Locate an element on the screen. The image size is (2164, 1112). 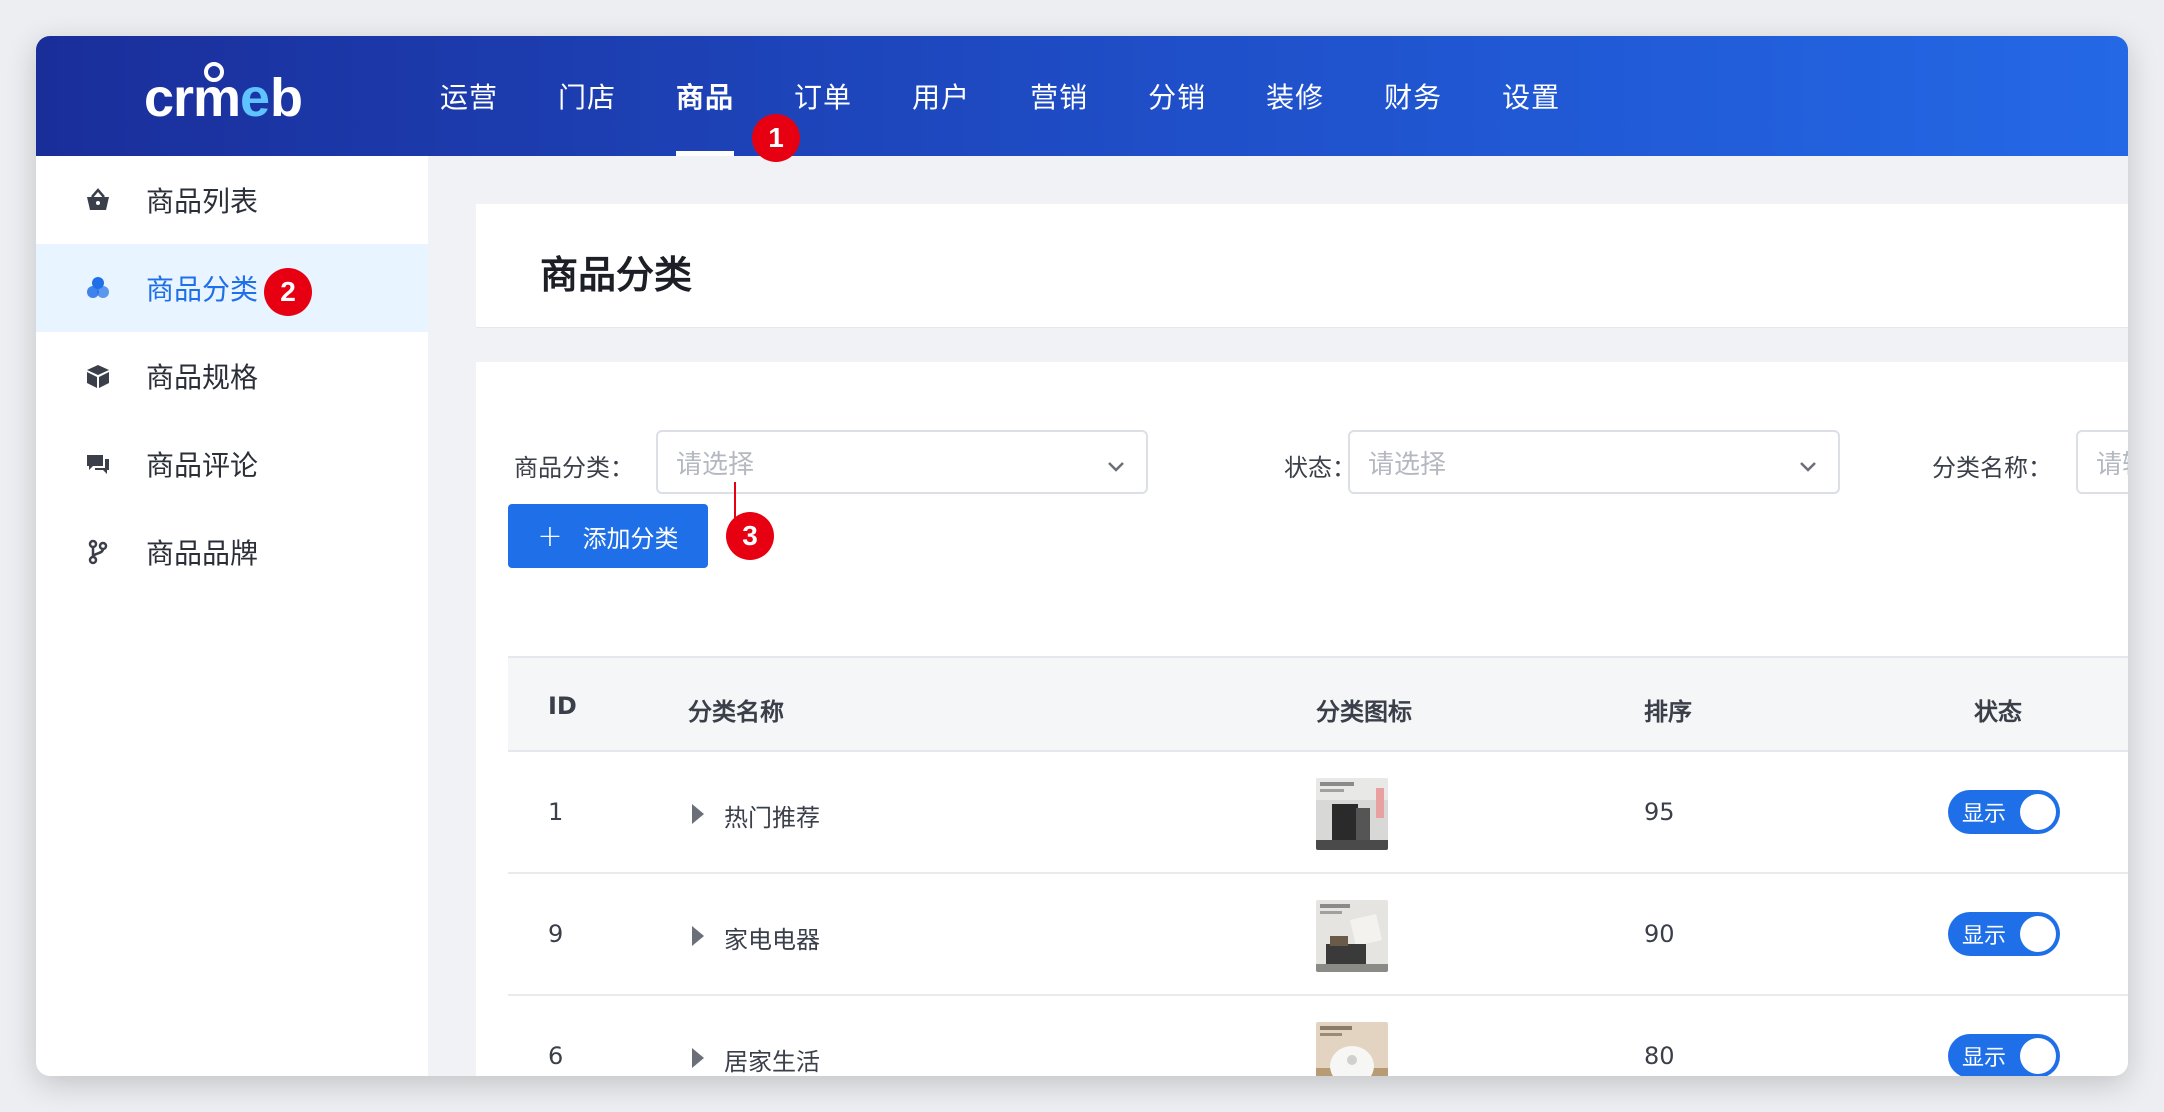
name-search-input: 请输入 is located at coordinates (2102, 462).